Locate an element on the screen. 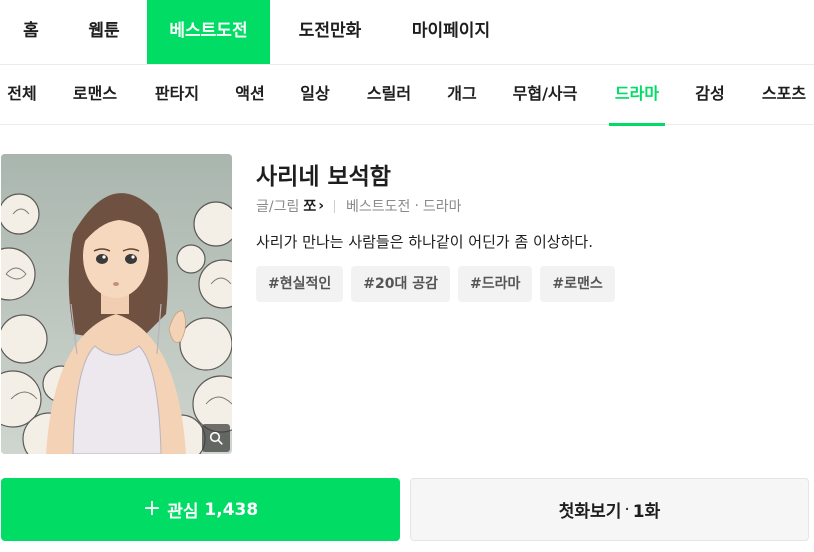 The width and height of the screenshot is (814, 552). top-navigation: 홈 웹툰 베스트도전 도전만화 마이페이지 is located at coordinates (407, 32).